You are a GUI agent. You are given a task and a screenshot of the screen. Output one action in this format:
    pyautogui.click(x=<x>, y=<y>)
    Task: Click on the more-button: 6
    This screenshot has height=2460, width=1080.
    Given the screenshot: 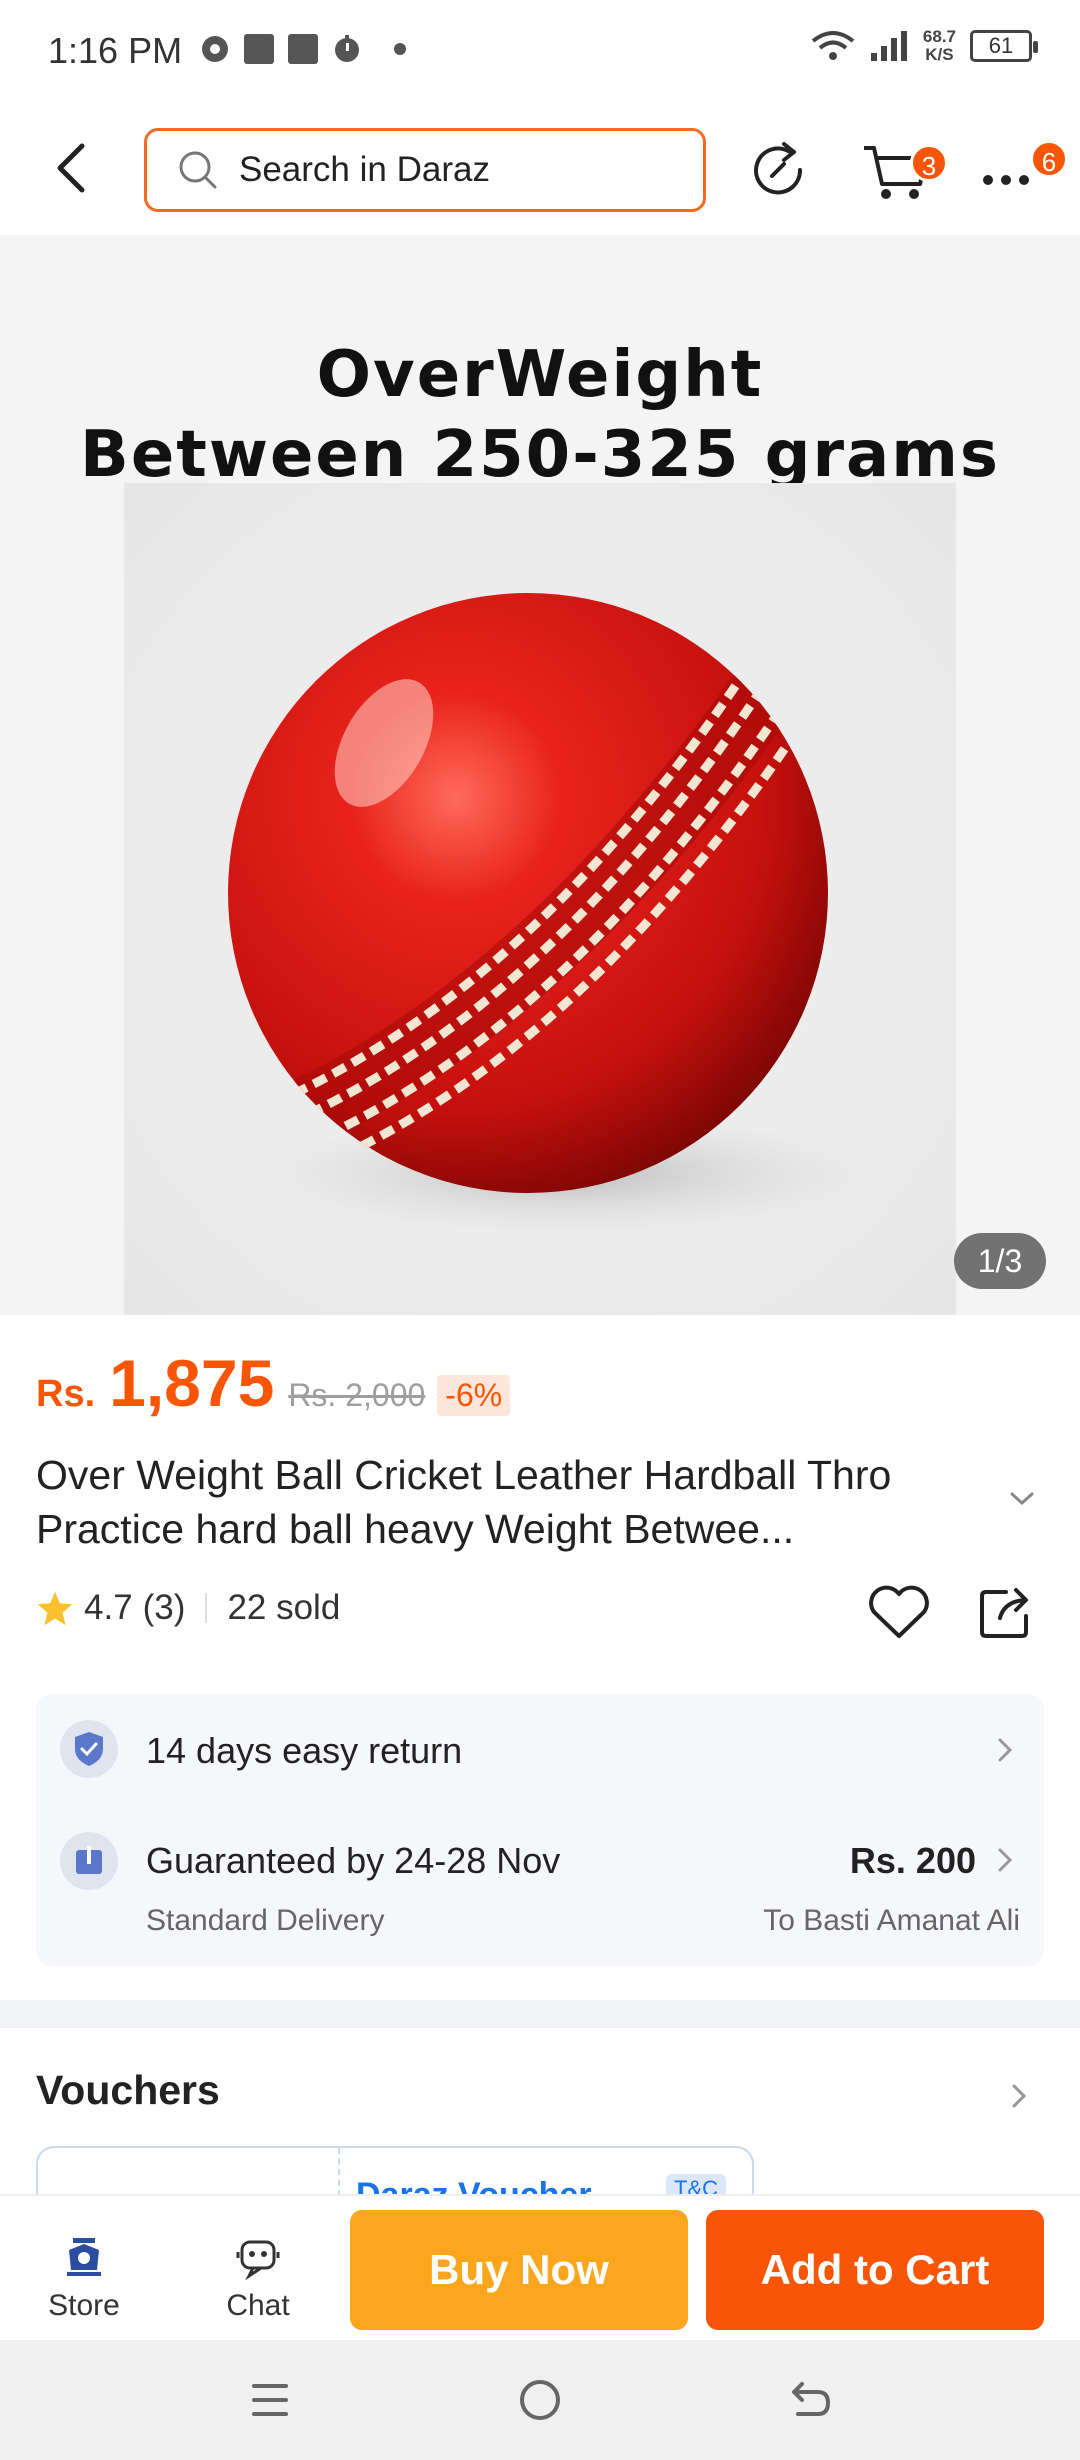 What is the action you would take?
    pyautogui.click(x=1023, y=172)
    